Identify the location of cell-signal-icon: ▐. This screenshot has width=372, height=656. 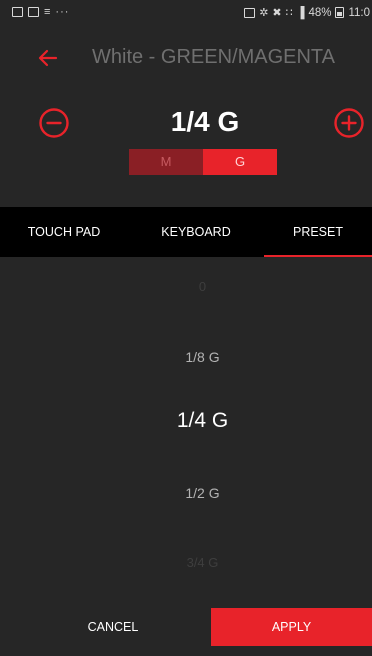
(300, 12).